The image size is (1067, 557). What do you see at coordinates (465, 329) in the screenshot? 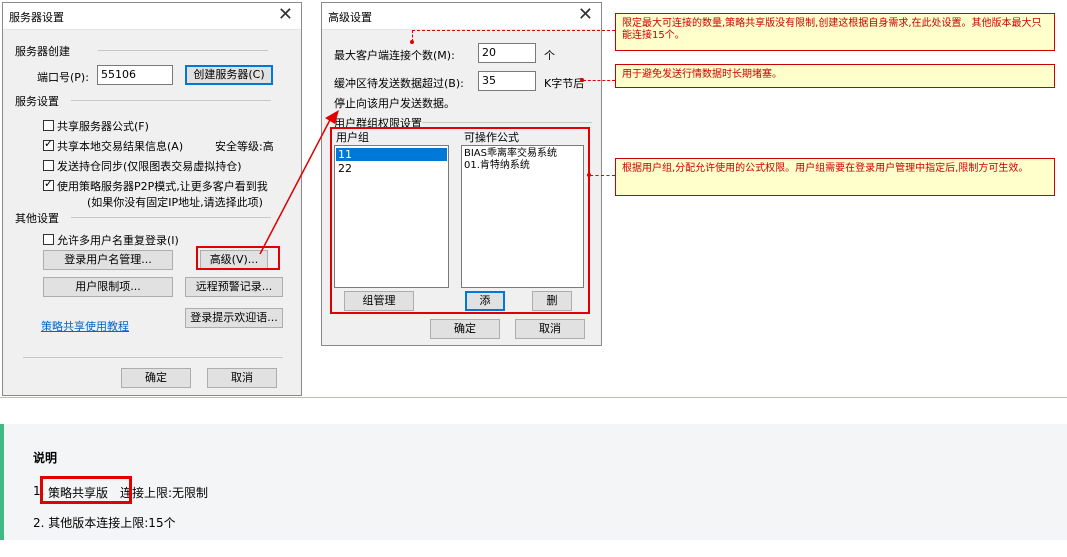
I see `advanced-ok-button: 确定` at bounding box center [465, 329].